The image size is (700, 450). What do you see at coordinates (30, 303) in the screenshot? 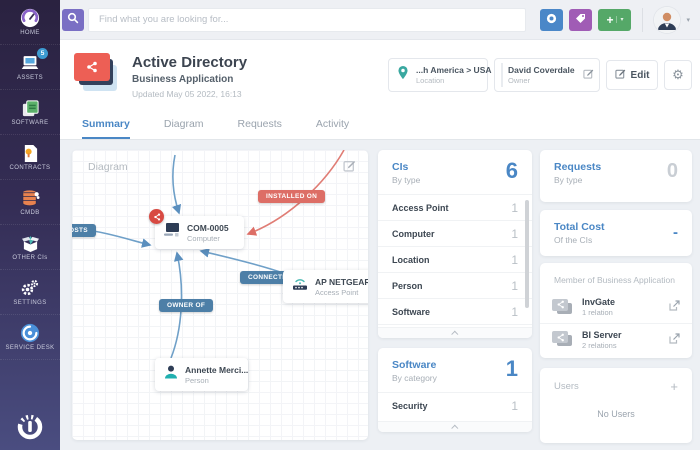
I see `sidebar-item-label: SETTINGS` at bounding box center [30, 303].